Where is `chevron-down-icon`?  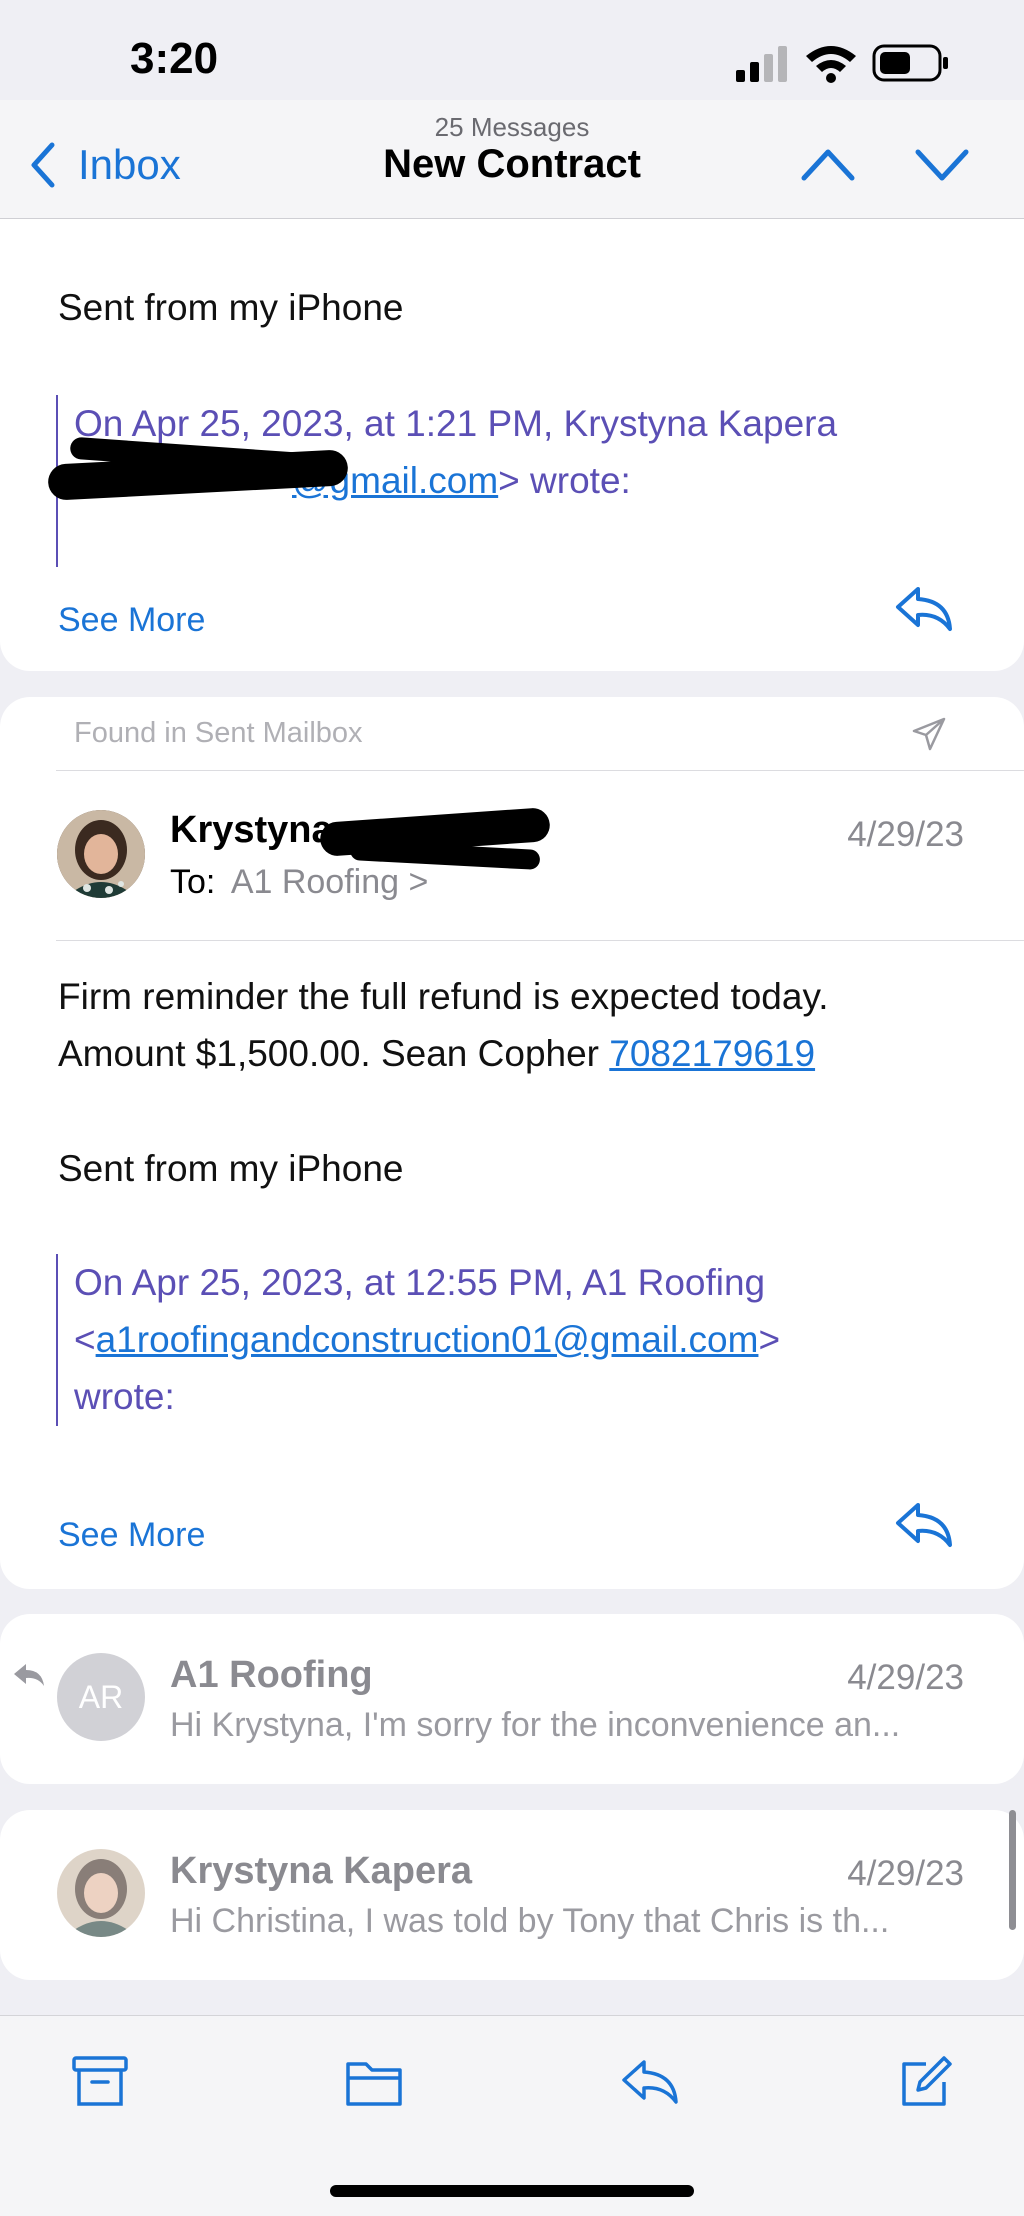 chevron-down-icon is located at coordinates (942, 164).